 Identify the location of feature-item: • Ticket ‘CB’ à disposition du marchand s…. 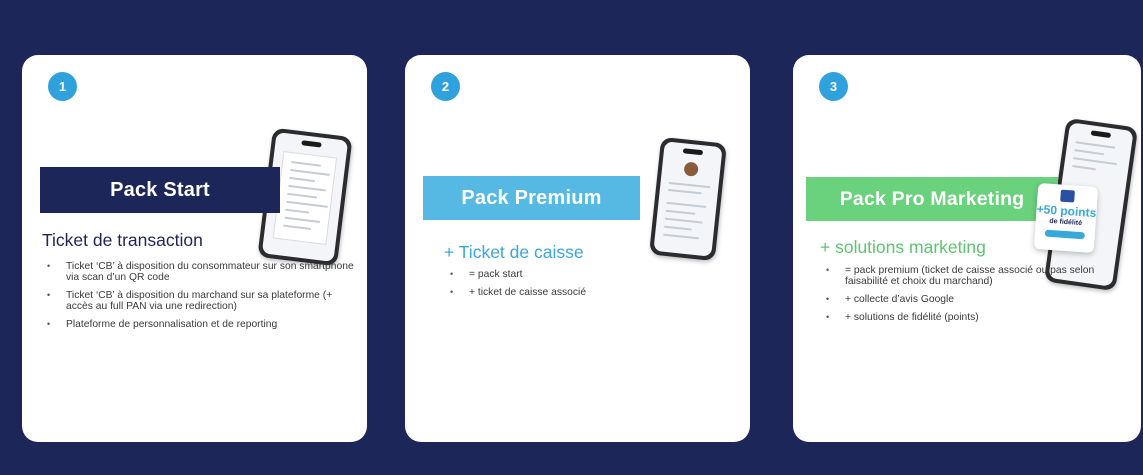
(199, 301).